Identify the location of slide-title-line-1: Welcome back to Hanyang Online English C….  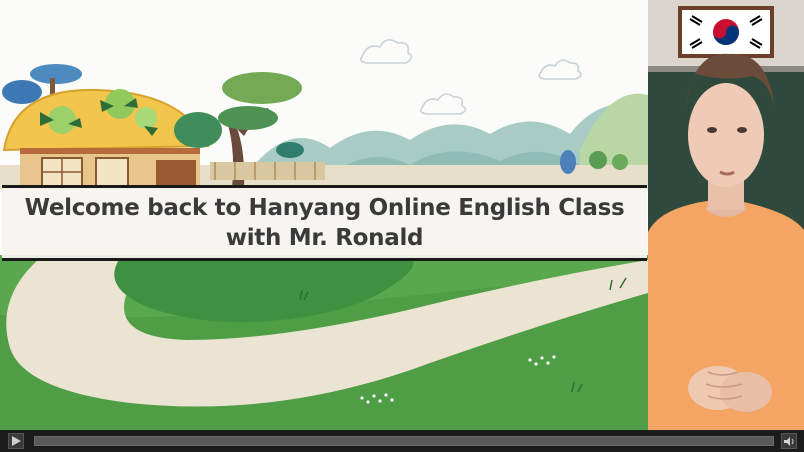
(324, 208).